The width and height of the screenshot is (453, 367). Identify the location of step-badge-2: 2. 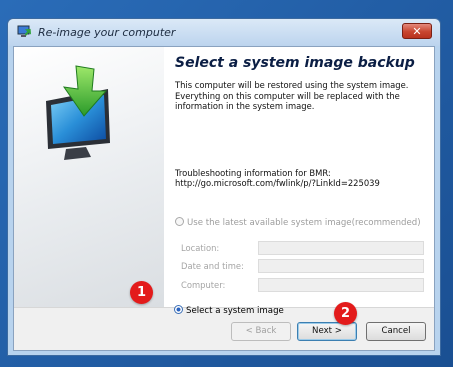
(345, 313).